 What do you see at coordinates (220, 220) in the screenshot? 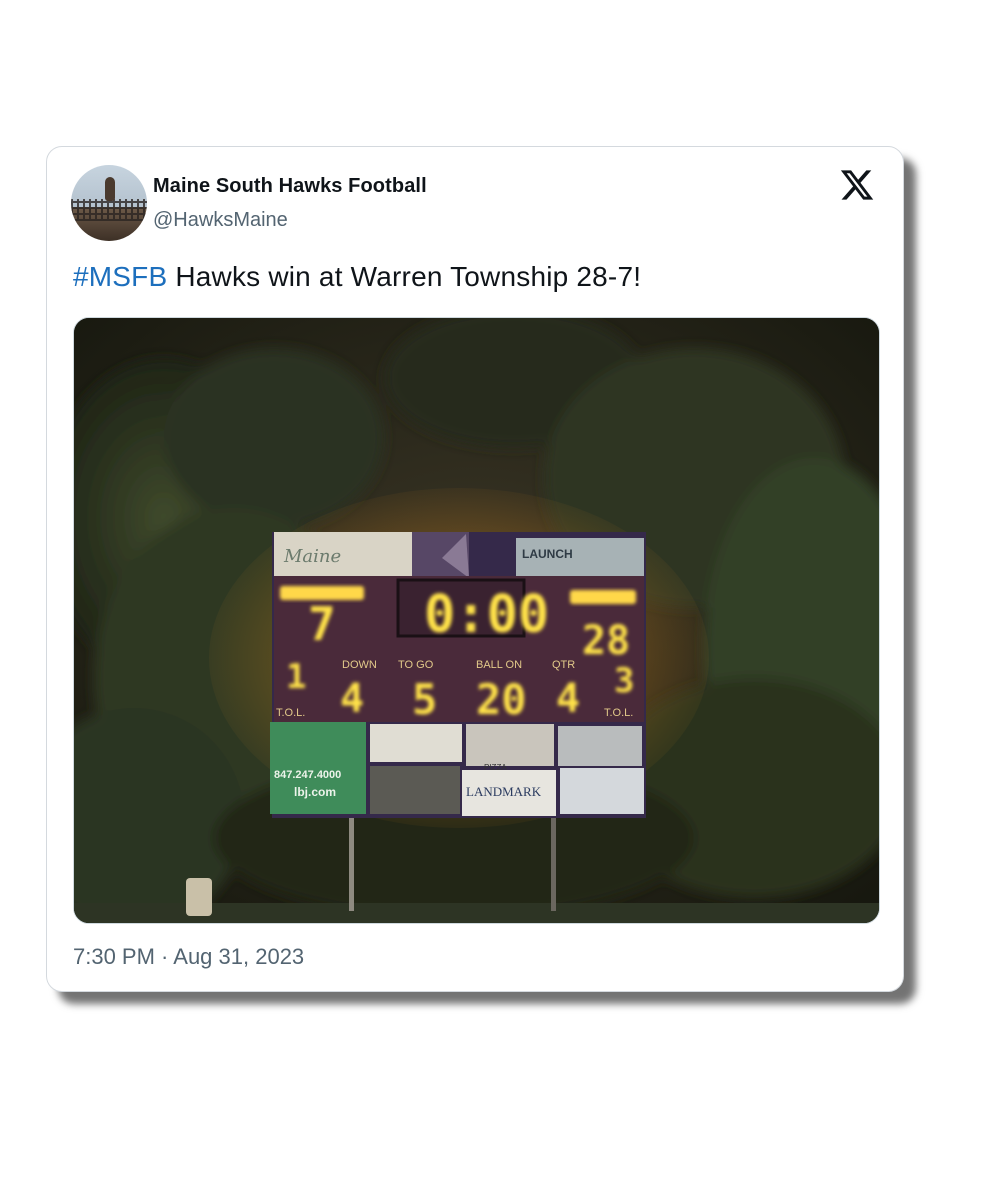
I see `author-handle: @HawksMaine` at bounding box center [220, 220].